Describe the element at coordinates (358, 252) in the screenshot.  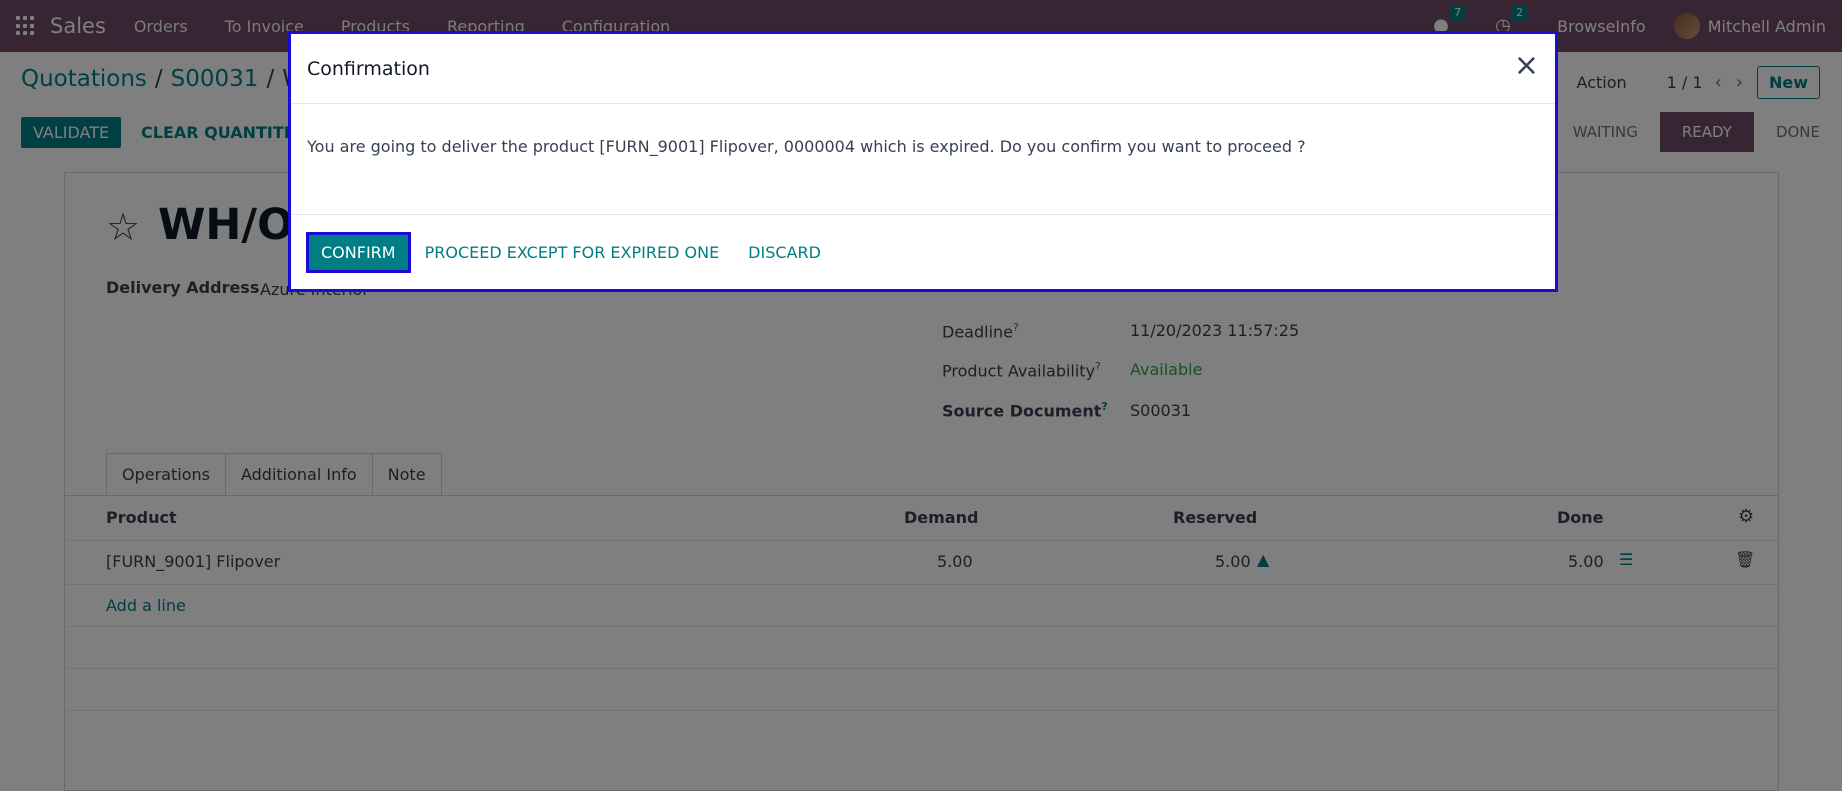
I see `confirm-button: CONFIRM` at that location.